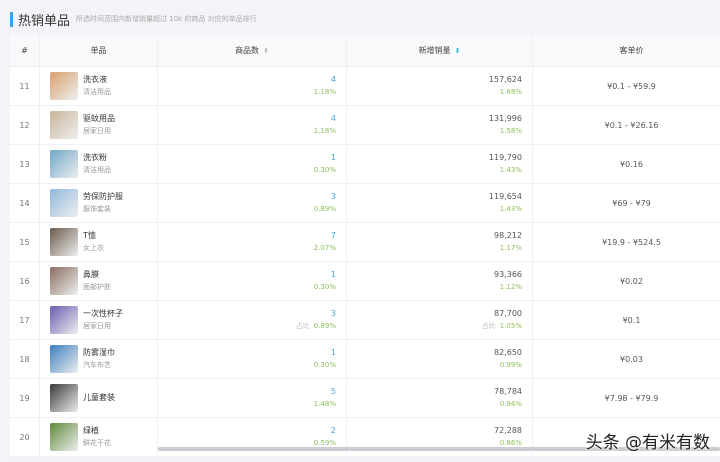 The height and width of the screenshot is (462, 720). I want to click on sales-percent: 1.43%, so click(510, 170).